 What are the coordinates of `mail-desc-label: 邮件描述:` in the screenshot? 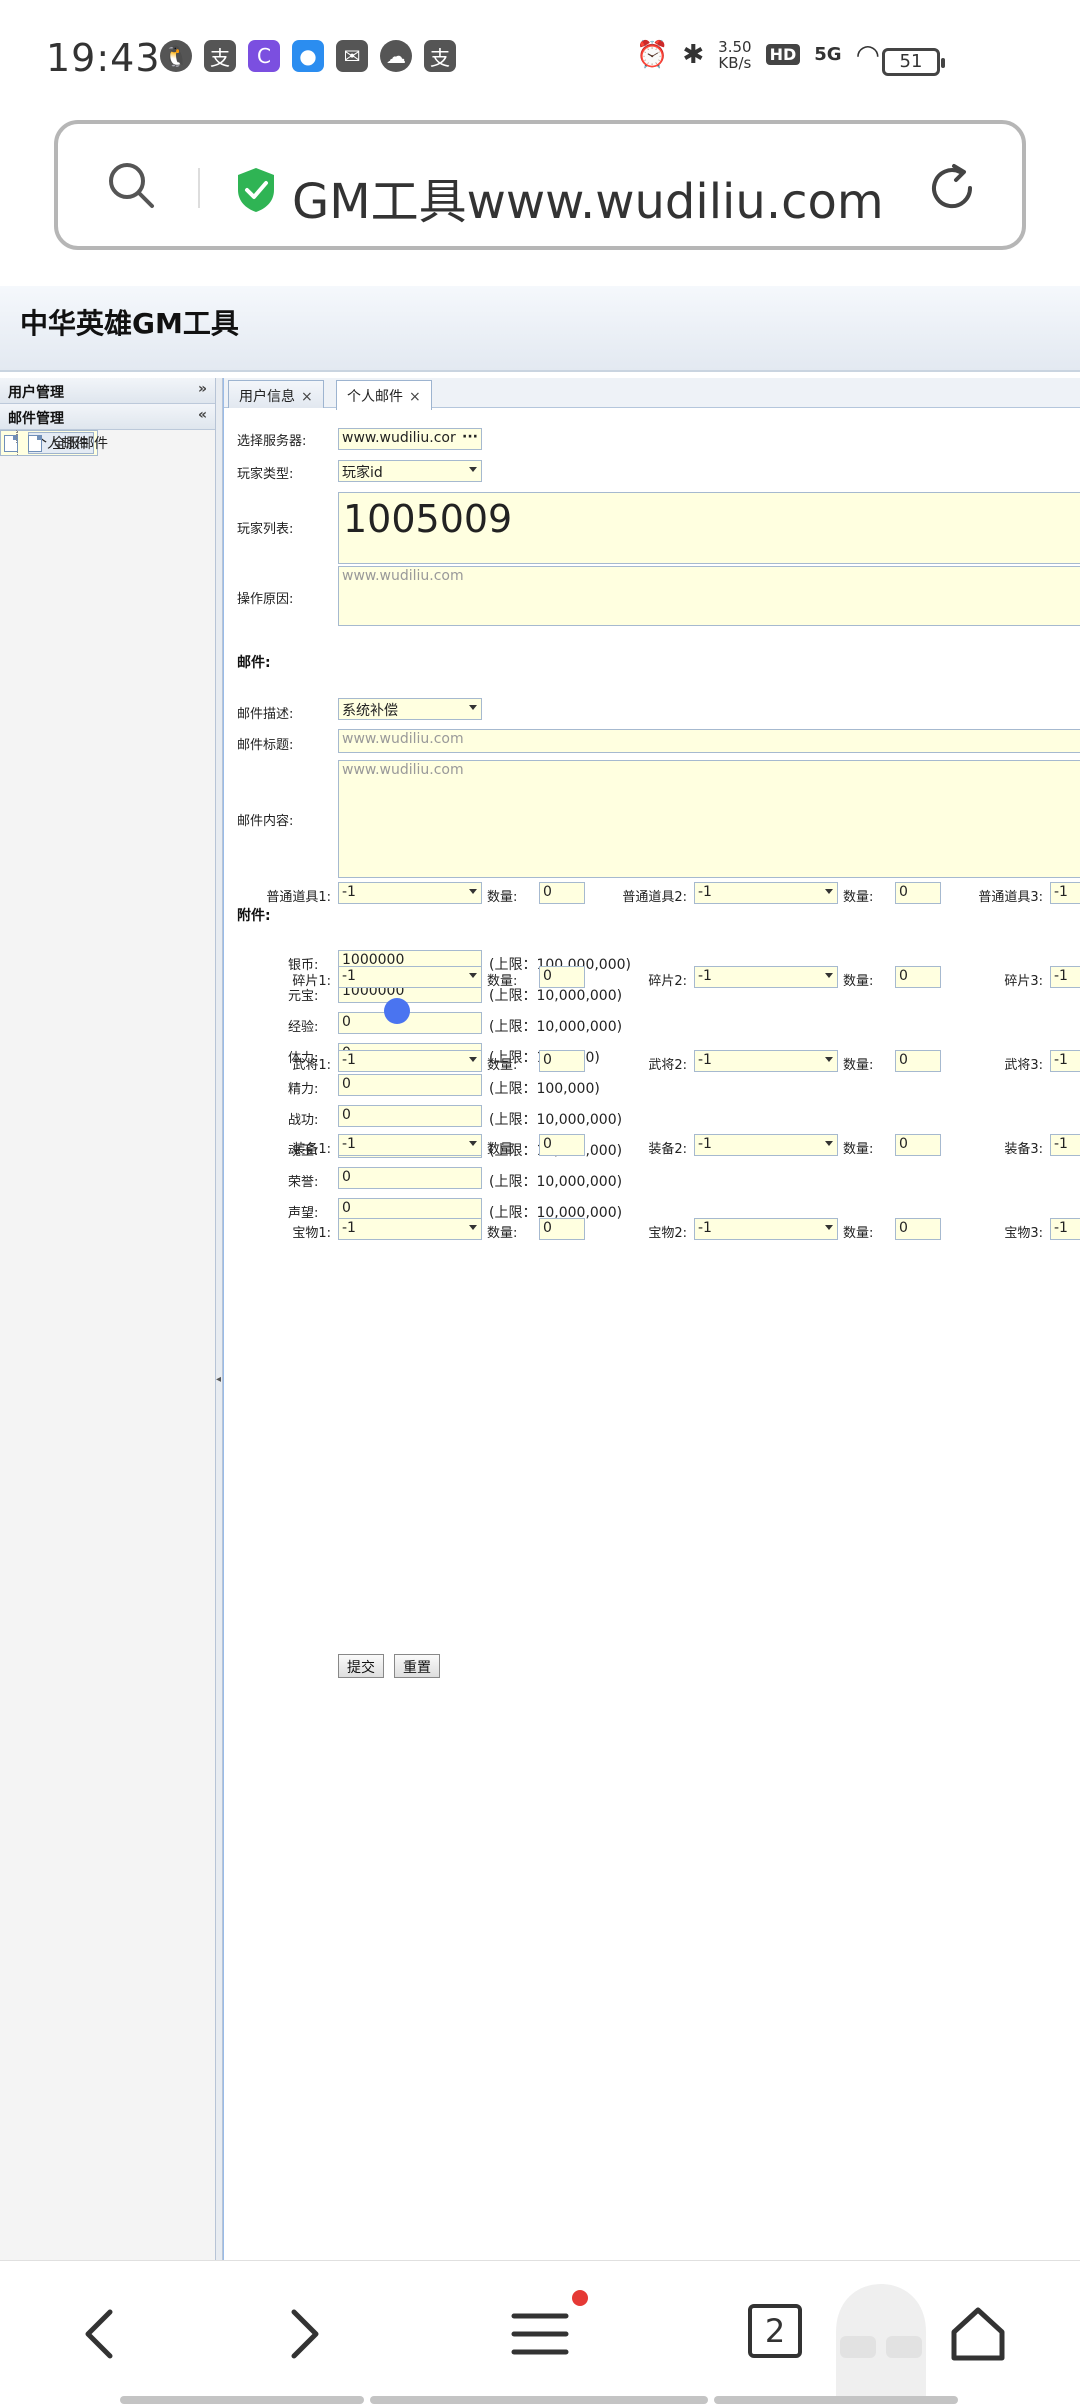 It's located at (265, 714).